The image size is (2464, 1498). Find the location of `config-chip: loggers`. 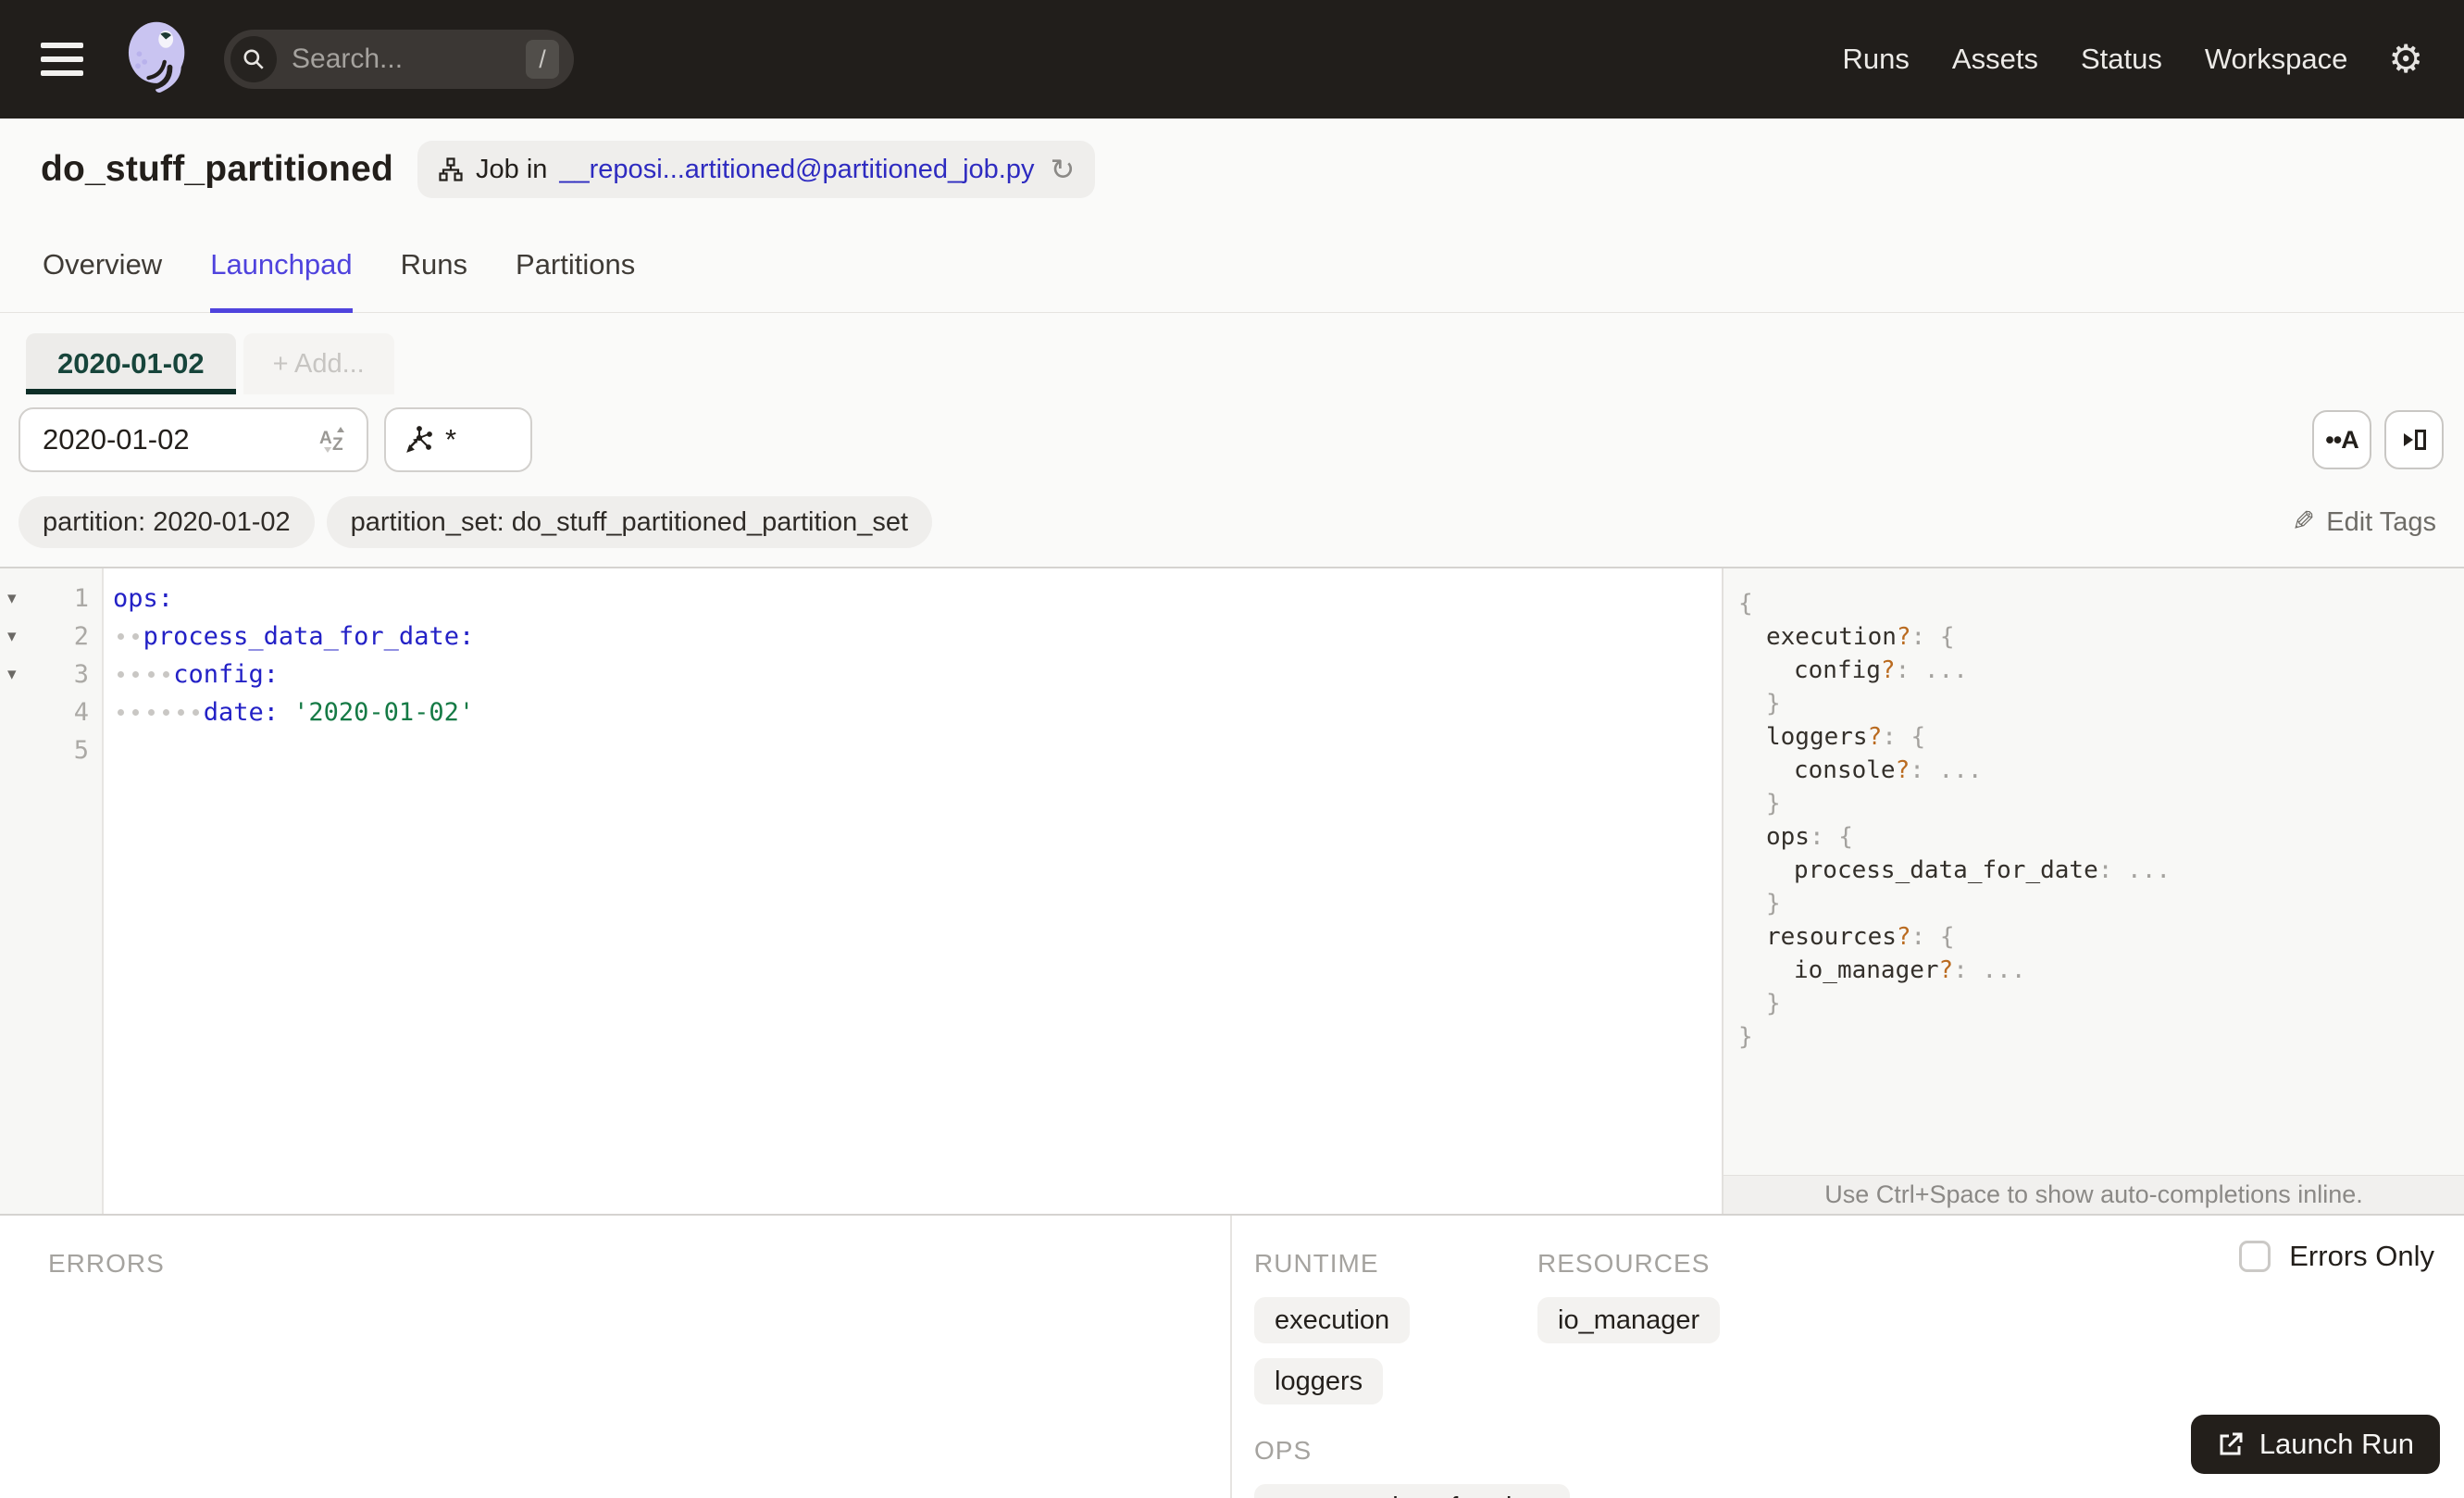

config-chip: loggers is located at coordinates (1319, 1381).